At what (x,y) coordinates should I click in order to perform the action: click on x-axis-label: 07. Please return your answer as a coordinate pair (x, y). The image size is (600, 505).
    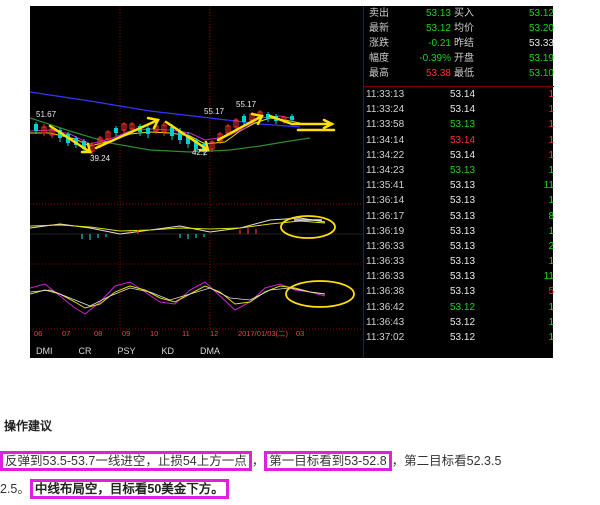
    Looking at the image, I should click on (66, 333).